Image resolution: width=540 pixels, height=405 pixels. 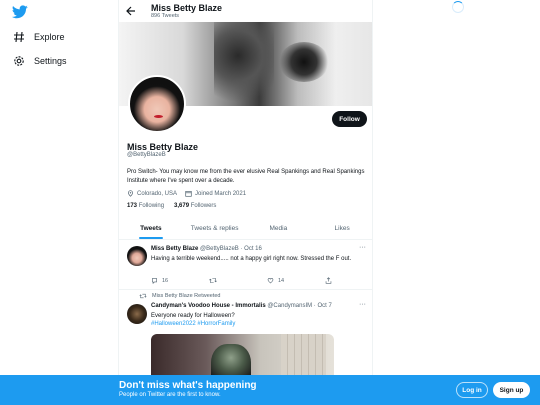 I want to click on signup-prompt-subtitle: People on Twitter are the first to know., so click(x=170, y=395).